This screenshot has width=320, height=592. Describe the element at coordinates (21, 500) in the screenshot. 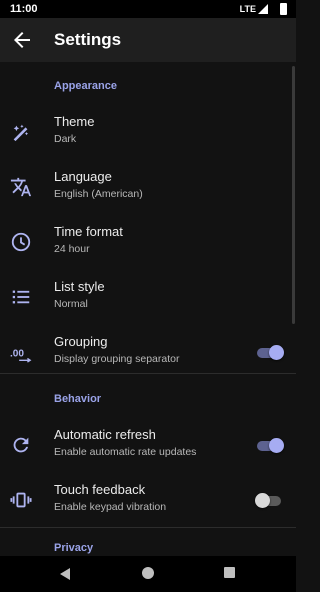

I see `vibration-icon` at that location.